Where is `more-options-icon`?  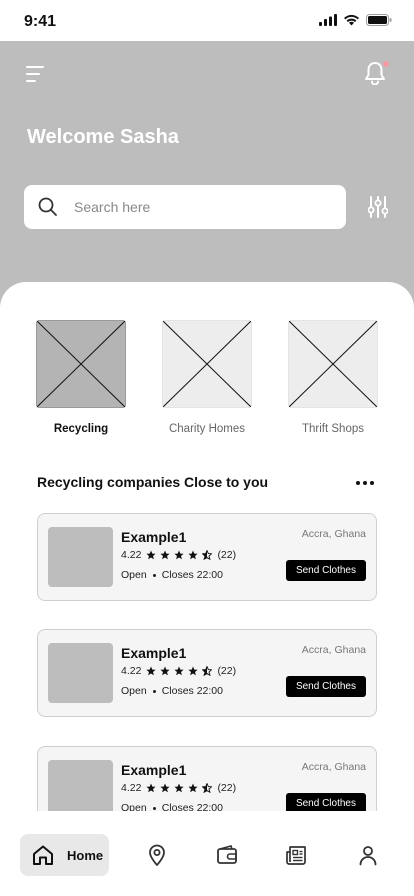 more-options-icon is located at coordinates (365, 483).